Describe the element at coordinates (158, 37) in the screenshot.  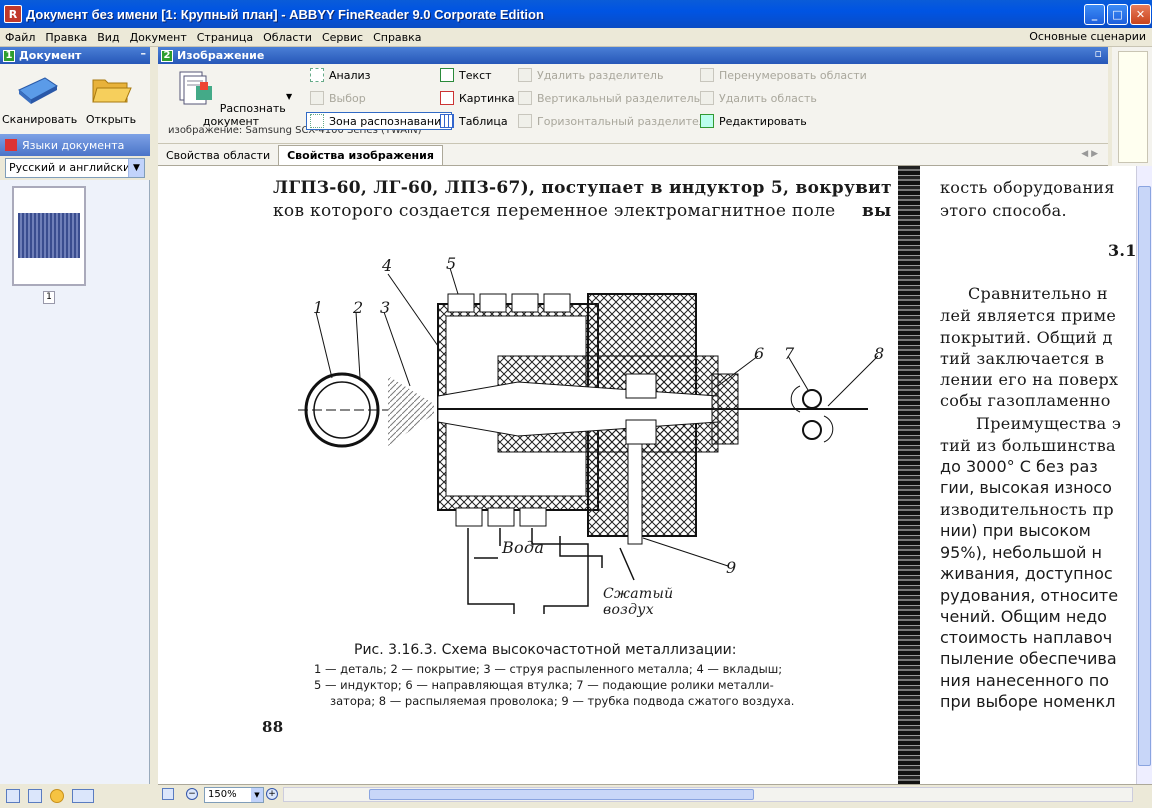
I see `menu-document: Документ` at that location.